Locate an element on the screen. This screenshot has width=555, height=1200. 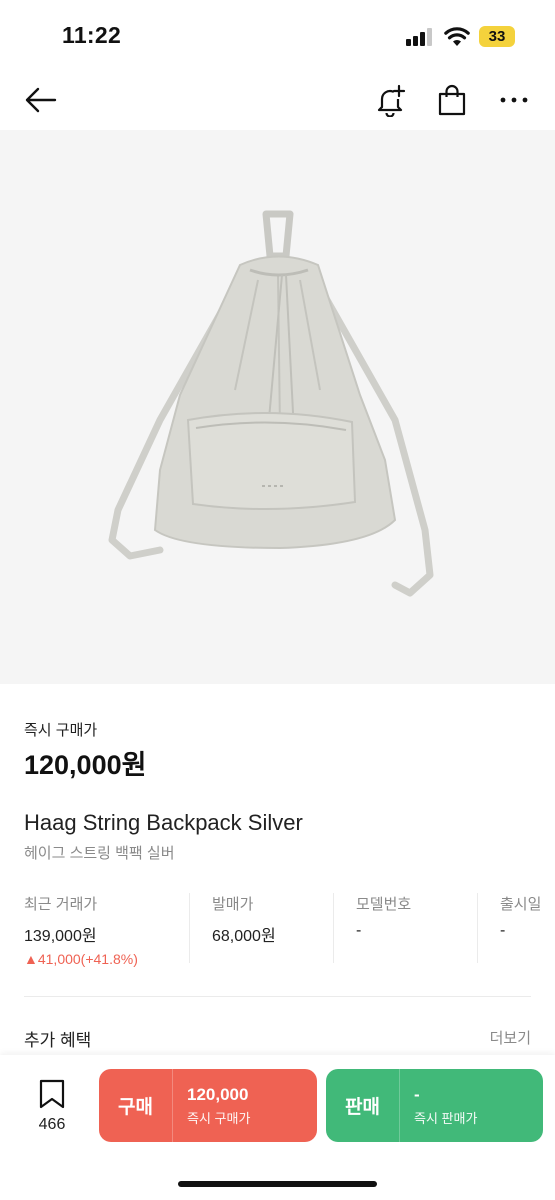
stat-recent-trade: 최근 거래가 139,000원 ▲41,000(+41.8%) is located at coordinates (81, 930).